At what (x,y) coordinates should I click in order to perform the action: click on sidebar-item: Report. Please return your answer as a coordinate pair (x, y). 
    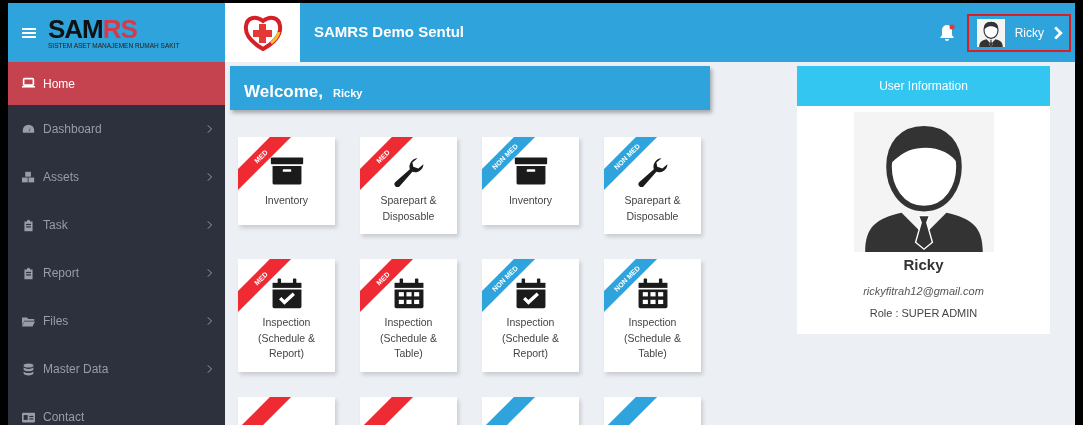
    Looking at the image, I should click on (116, 273).